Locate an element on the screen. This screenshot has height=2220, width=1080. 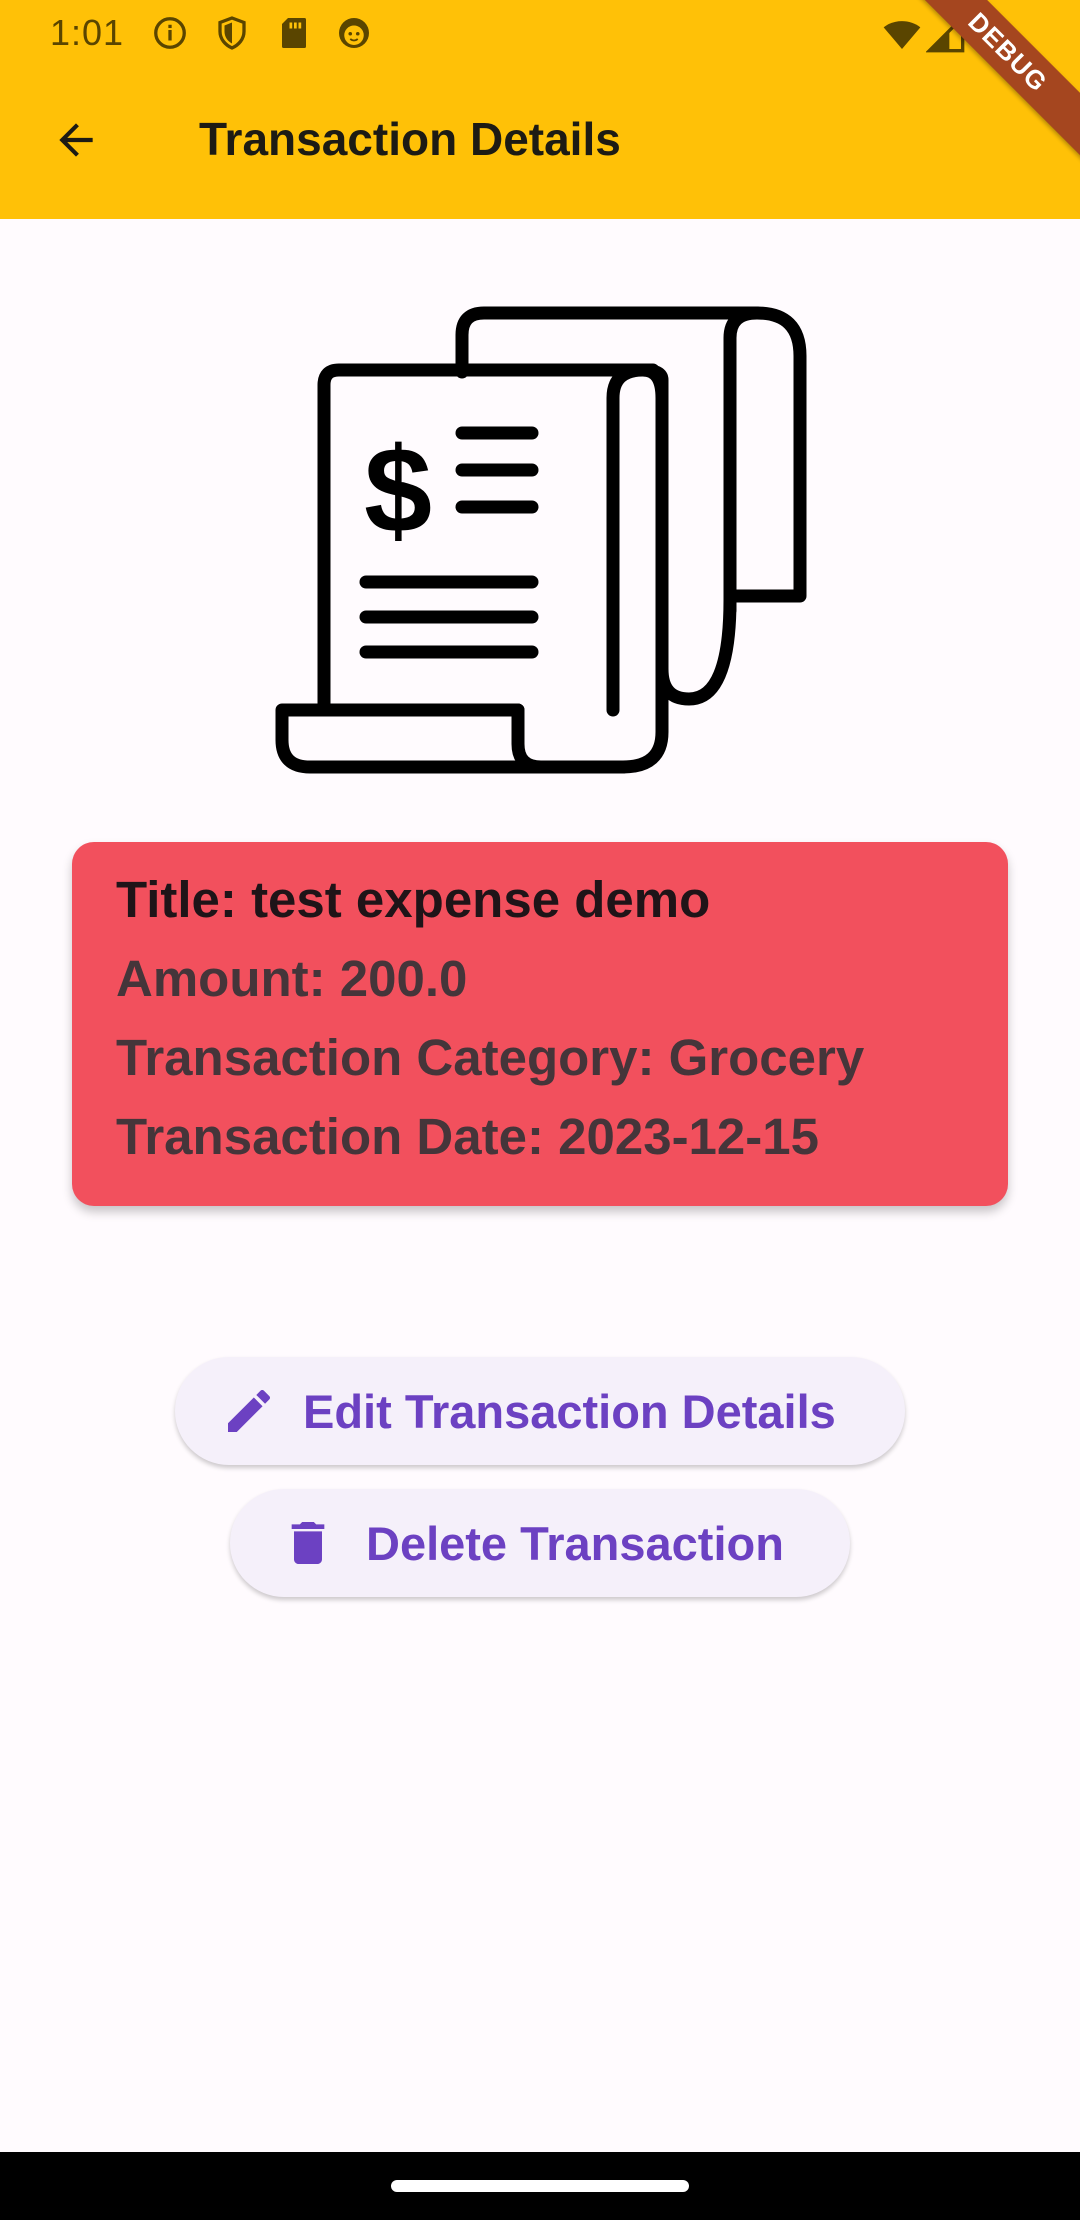
wifi-icon is located at coordinates (902, 34).